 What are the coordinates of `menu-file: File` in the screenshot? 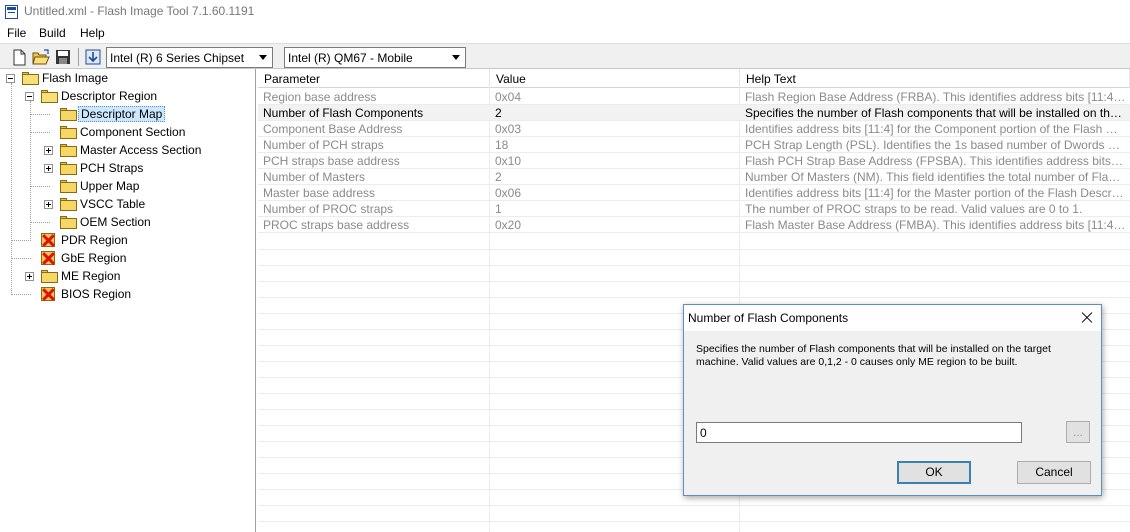 It's located at (16, 33).